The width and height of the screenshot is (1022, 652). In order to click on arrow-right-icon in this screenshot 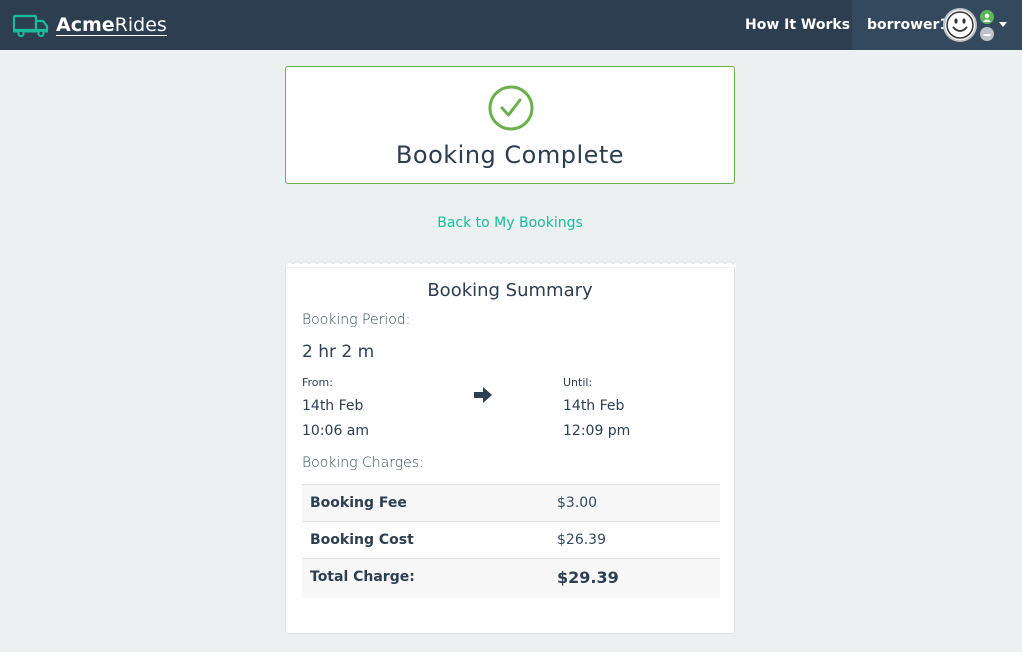, I will do `click(483, 397)`.